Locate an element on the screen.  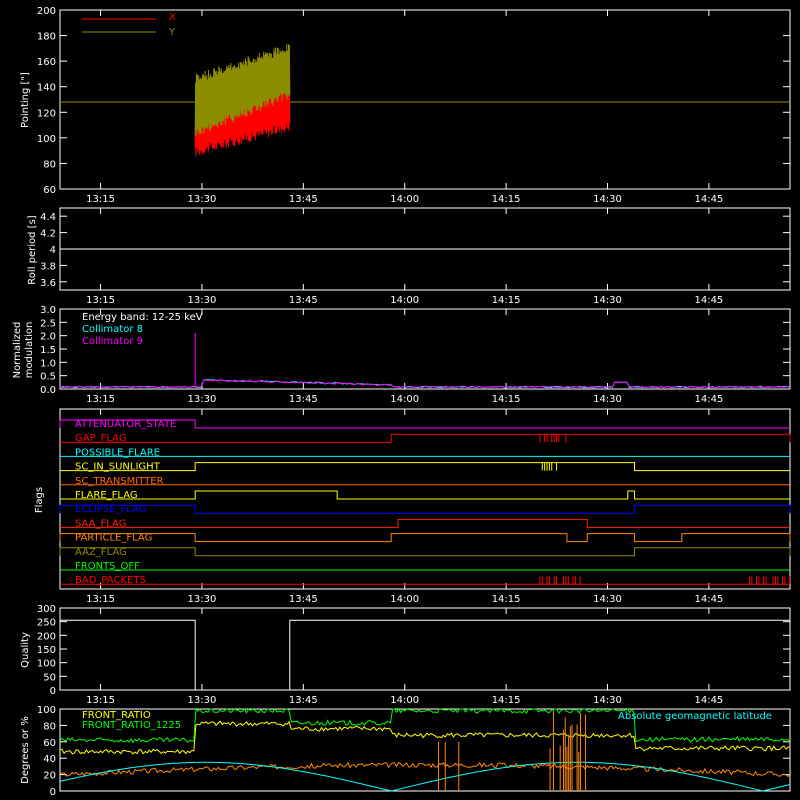
modulation-legend-c8: Collimator 8 is located at coordinates (112, 329).